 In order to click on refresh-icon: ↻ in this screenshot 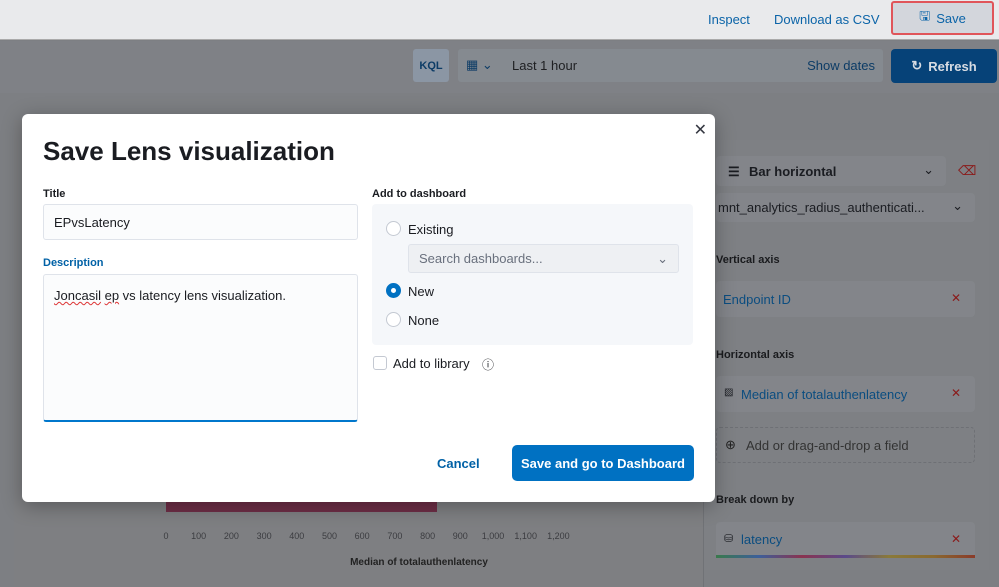, I will do `click(917, 65)`.